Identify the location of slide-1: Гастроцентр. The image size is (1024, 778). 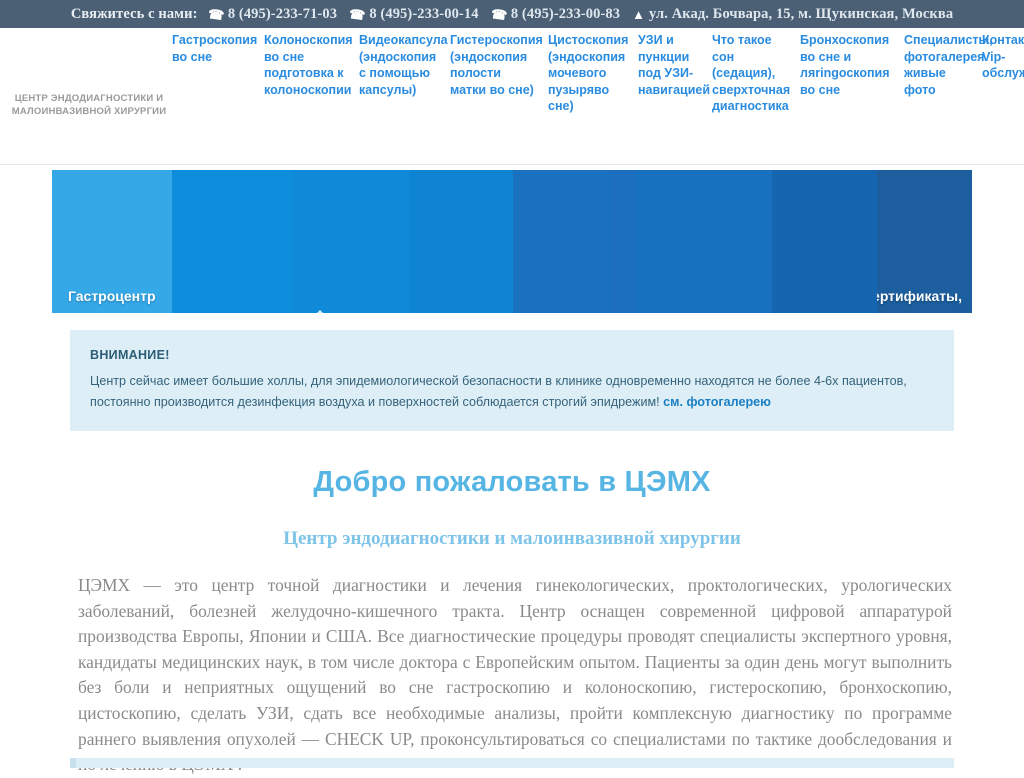
(112, 241).